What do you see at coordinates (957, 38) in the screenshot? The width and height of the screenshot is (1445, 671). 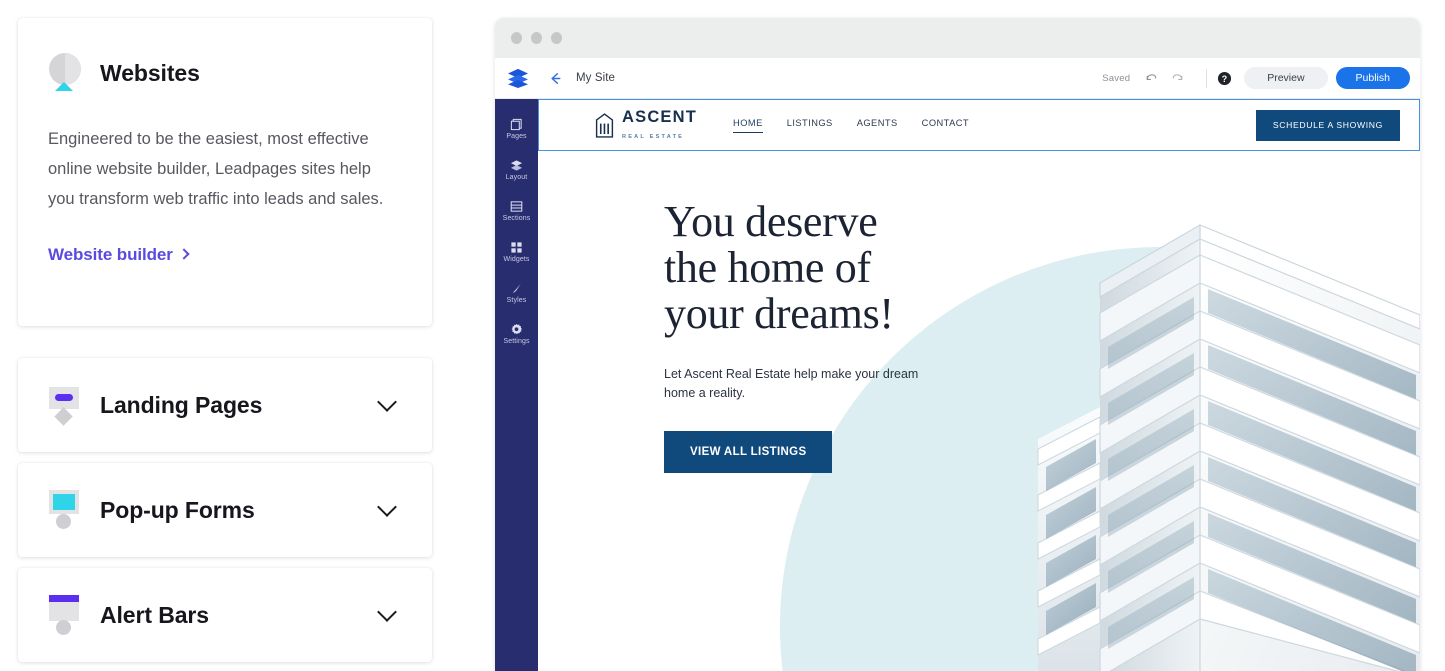 I see `browser-titlebar` at bounding box center [957, 38].